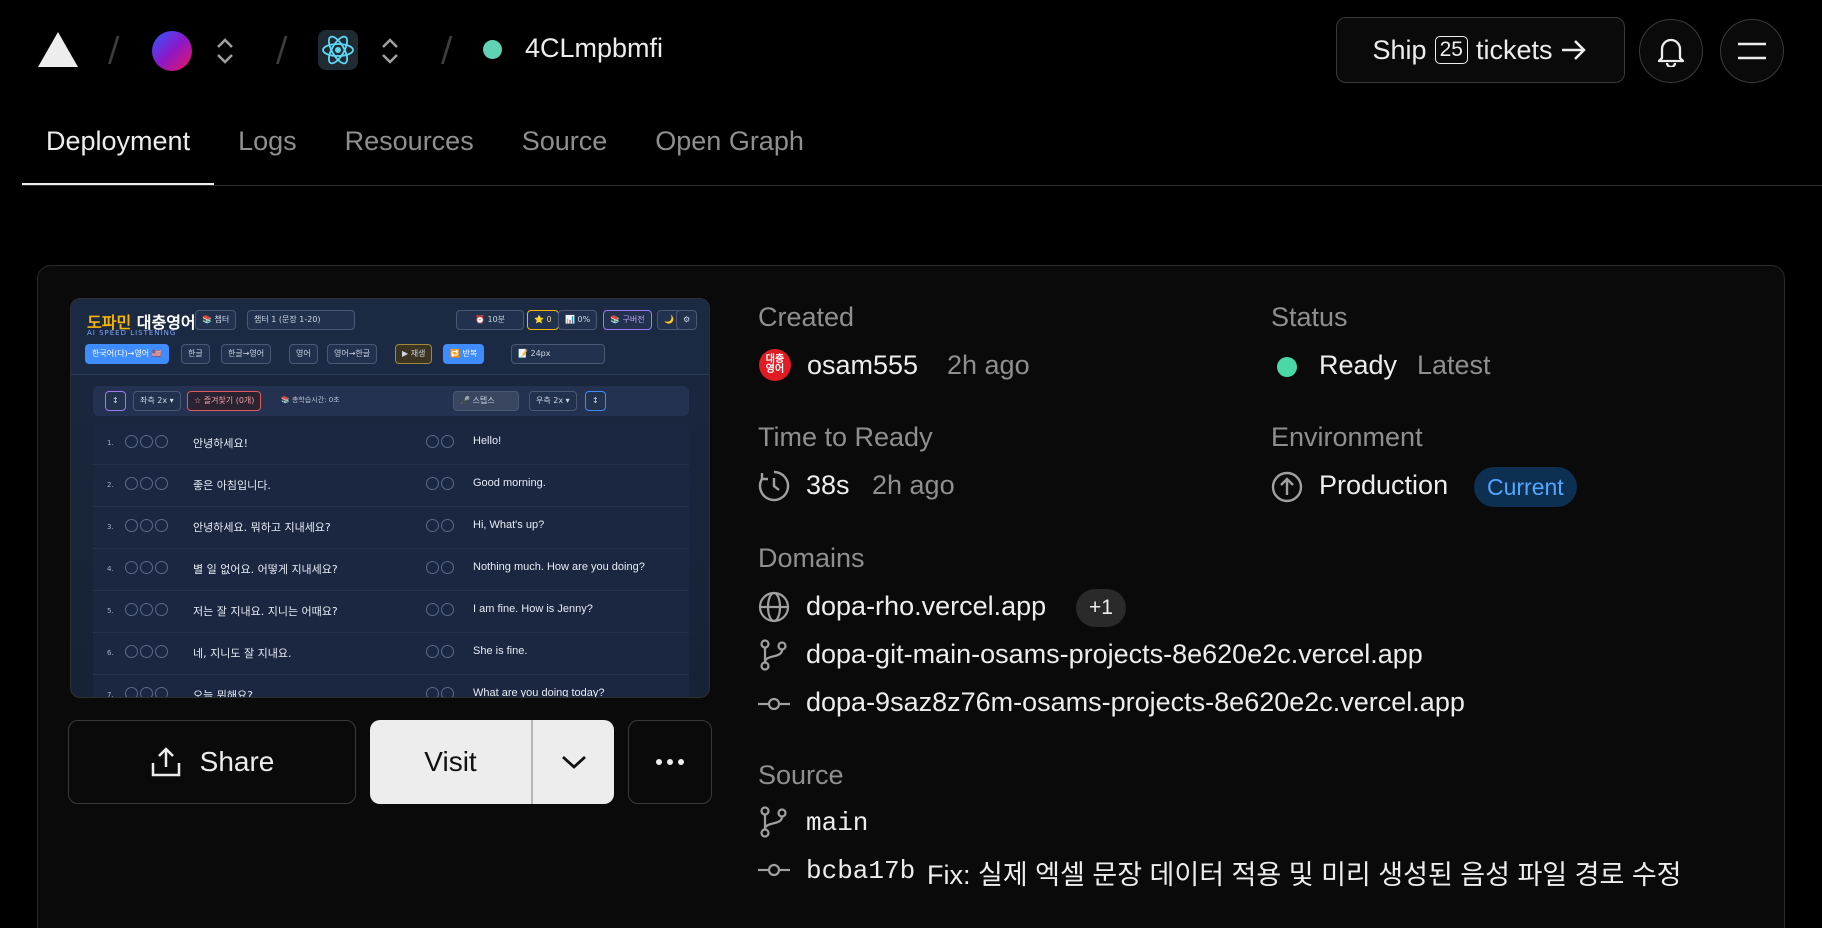 The height and width of the screenshot is (928, 1822). What do you see at coordinates (1384, 485) in the screenshot?
I see `environment-value: Production` at bounding box center [1384, 485].